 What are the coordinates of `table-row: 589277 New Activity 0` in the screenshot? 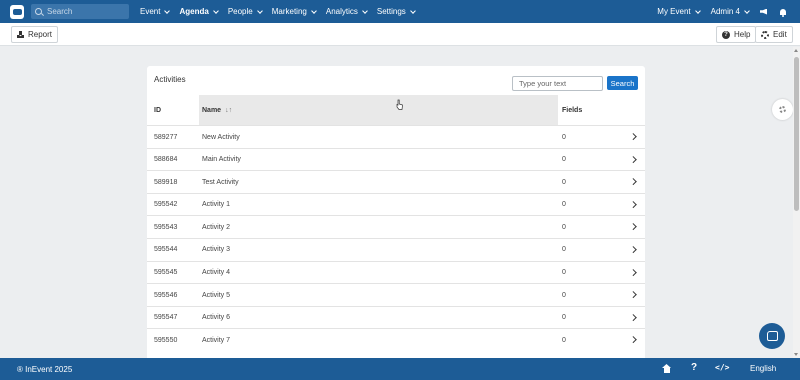 It's located at (396, 136).